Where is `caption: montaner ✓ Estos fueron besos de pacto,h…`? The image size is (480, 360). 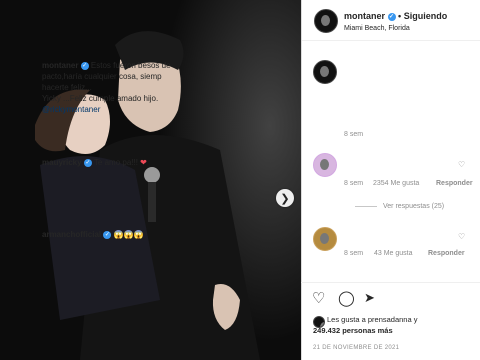
caption: montaner ✓ Estos fueron besos de pacto,h… is located at coordinates (132, 87).